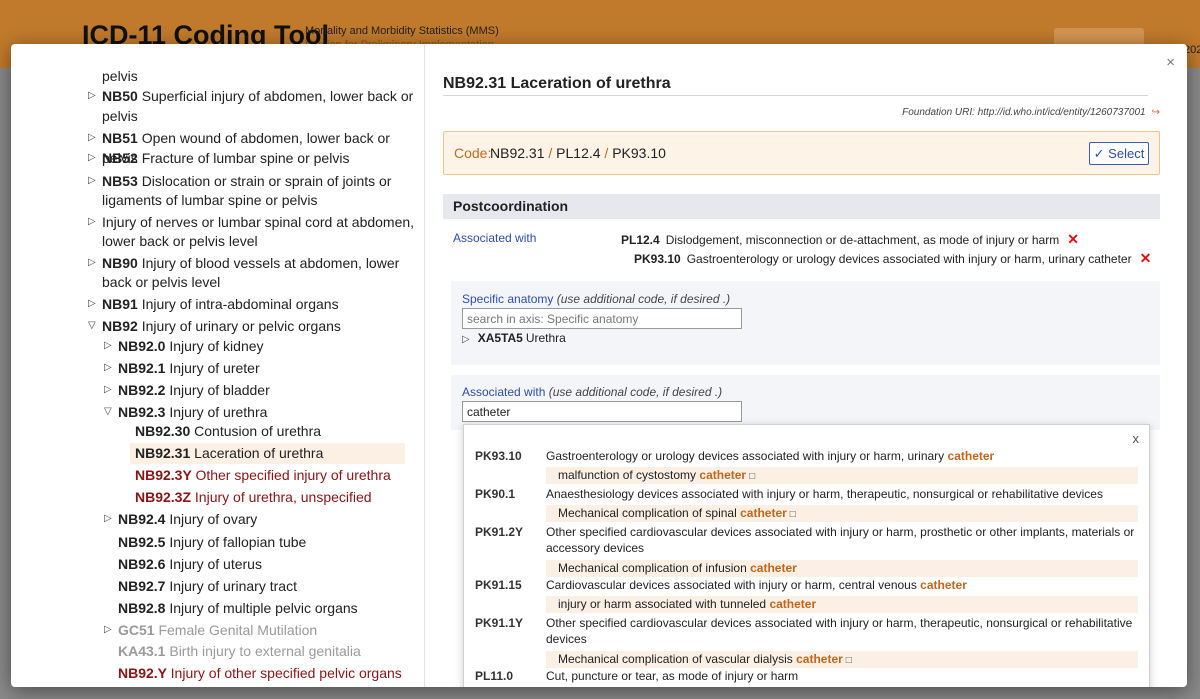 The width and height of the screenshot is (1200, 699). What do you see at coordinates (664, 604) in the screenshot?
I see `matched-term-text: injury or harm associated with tunneled` at bounding box center [664, 604].